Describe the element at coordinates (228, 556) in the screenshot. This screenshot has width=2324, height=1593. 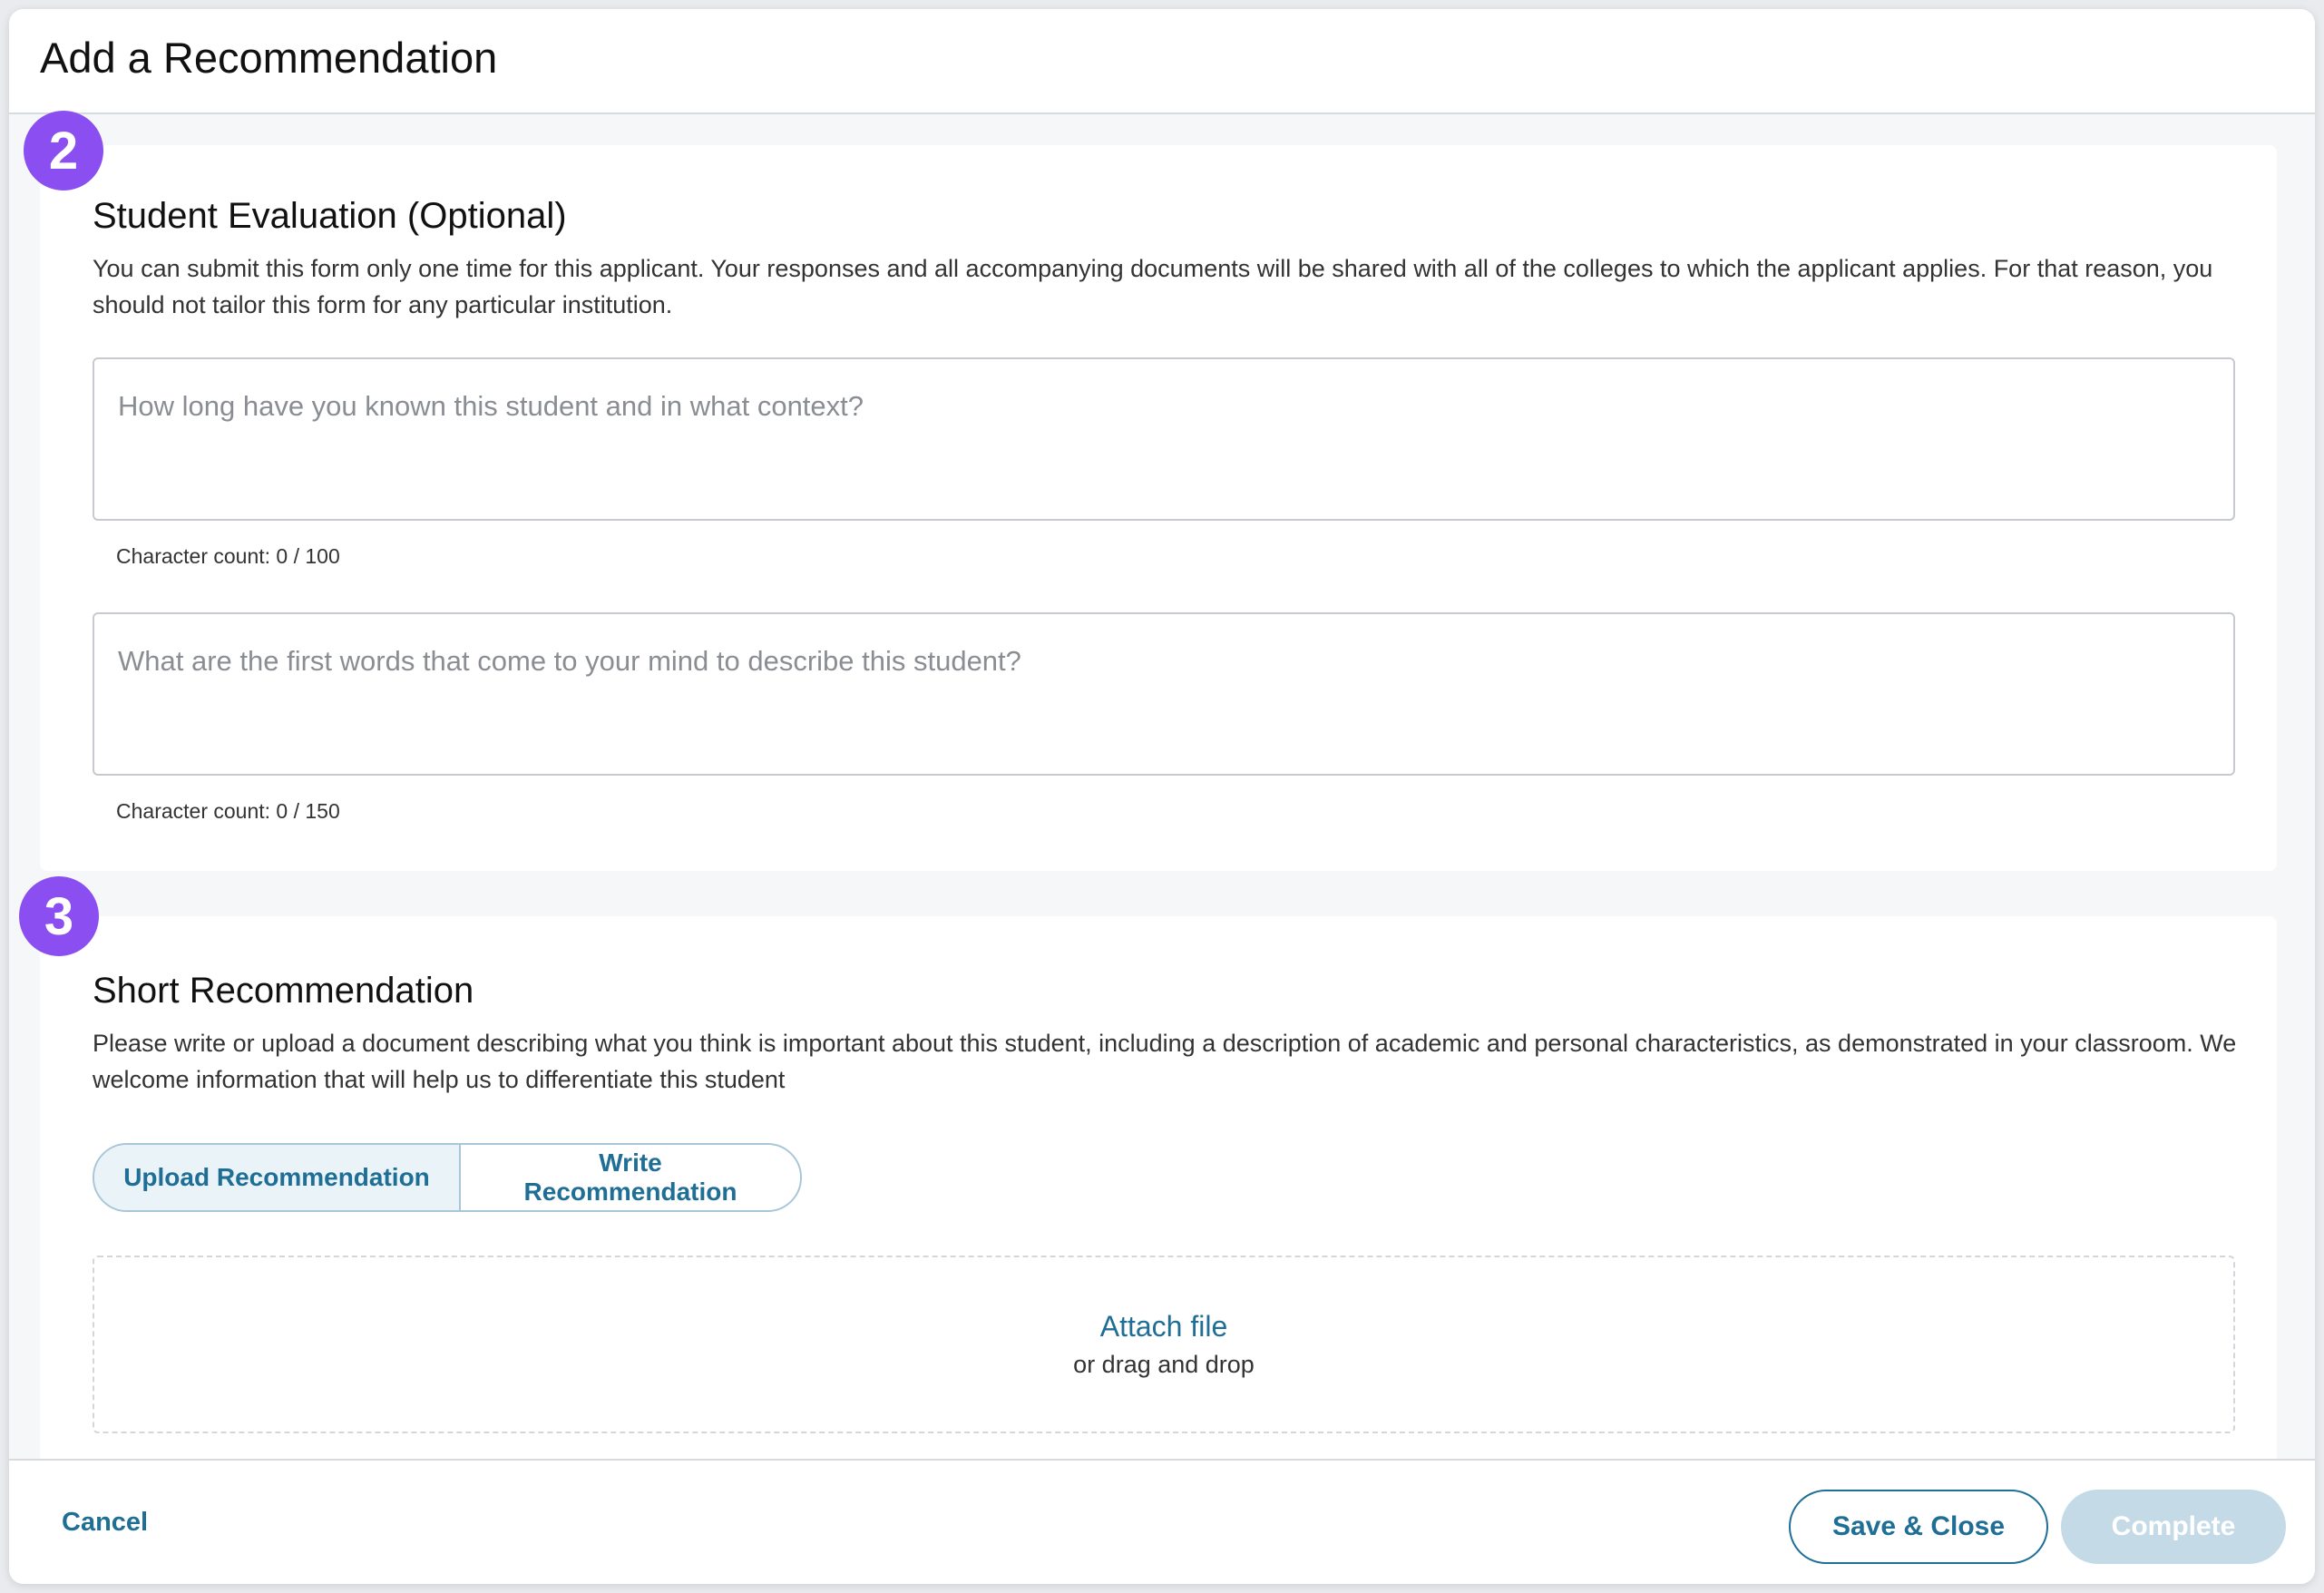
I see `known-student-char-count: Character count: 0 / 100` at that location.